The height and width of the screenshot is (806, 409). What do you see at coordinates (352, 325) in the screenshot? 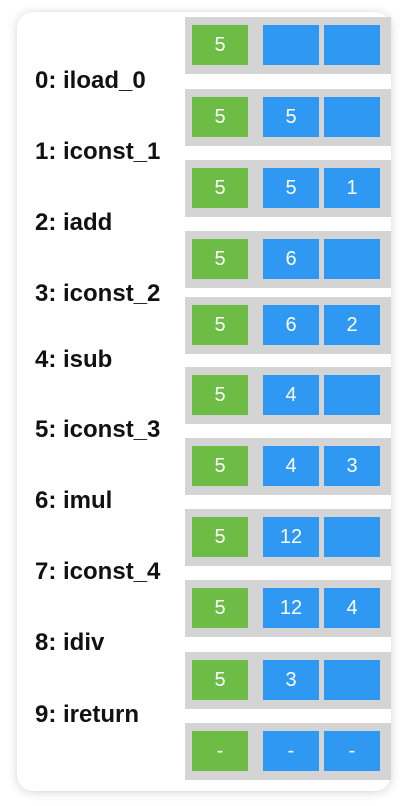
I see `operand-stack-slot-2: 2` at bounding box center [352, 325].